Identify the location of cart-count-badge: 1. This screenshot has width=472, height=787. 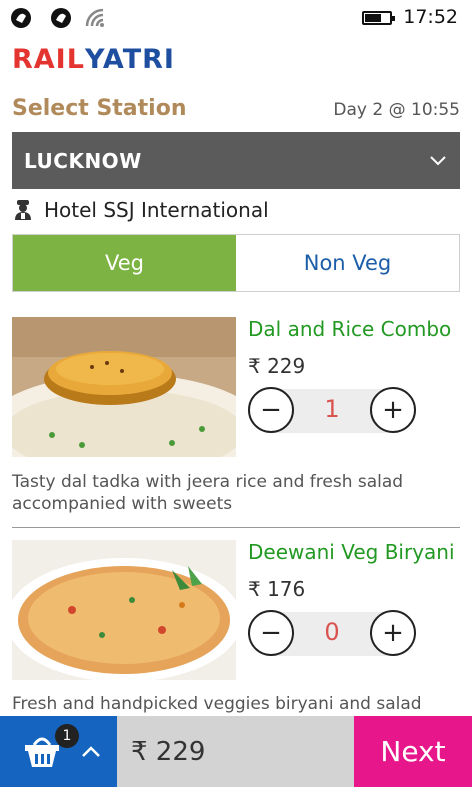
(67, 736).